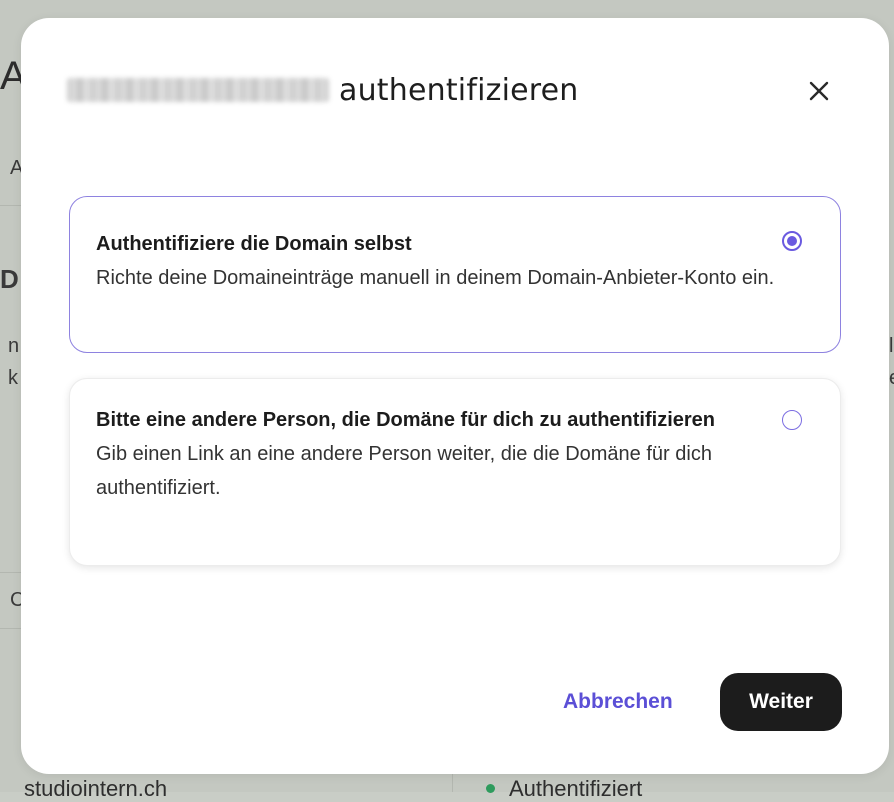 This screenshot has height=802, width=894. Describe the element at coordinates (576, 788) in the screenshot. I see `domain-status-label: Authentifiziert` at that location.